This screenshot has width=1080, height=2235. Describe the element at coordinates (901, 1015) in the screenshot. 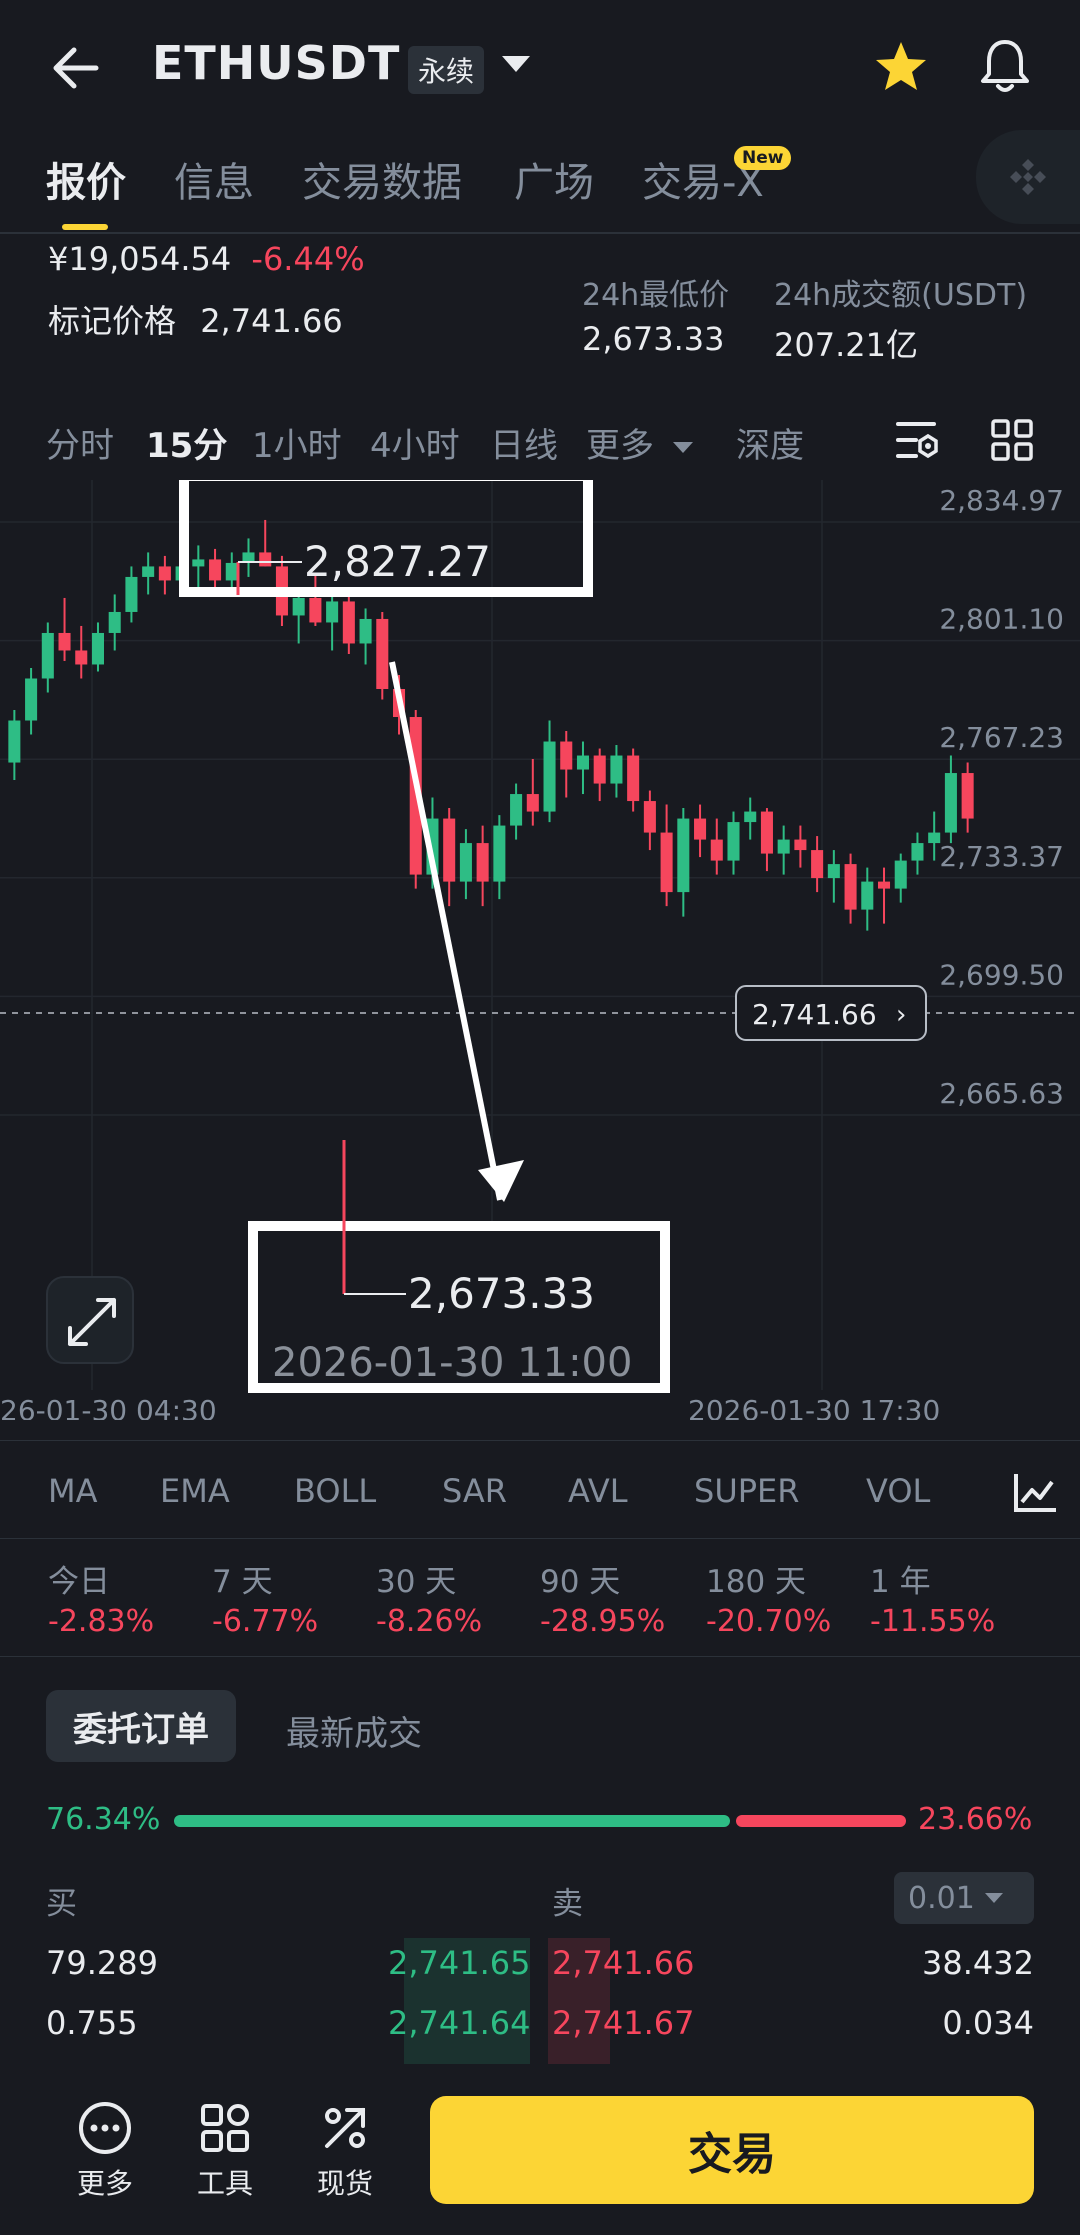

I see `chevron-right-icon: ›` at that location.